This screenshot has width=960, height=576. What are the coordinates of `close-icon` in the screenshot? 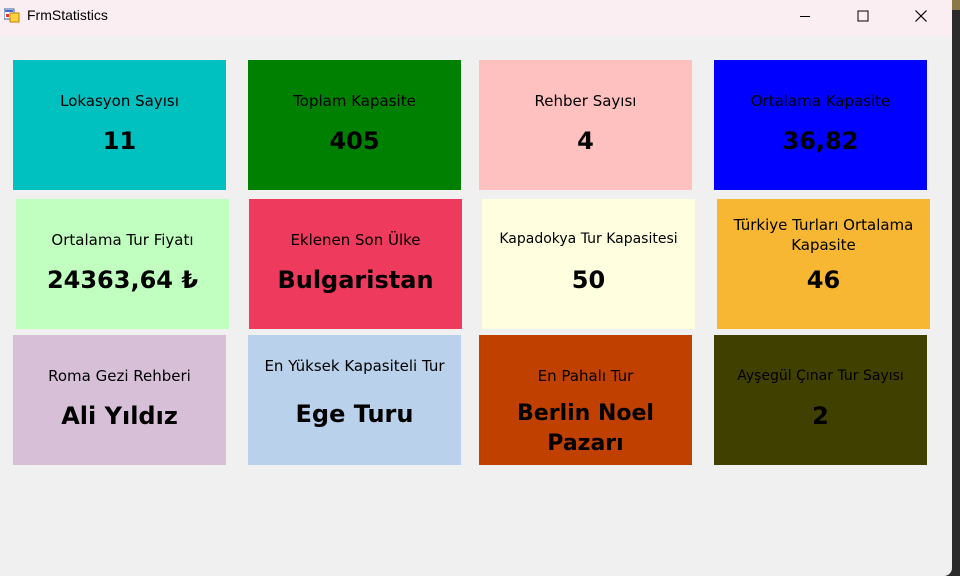 It's located at (921, 16).